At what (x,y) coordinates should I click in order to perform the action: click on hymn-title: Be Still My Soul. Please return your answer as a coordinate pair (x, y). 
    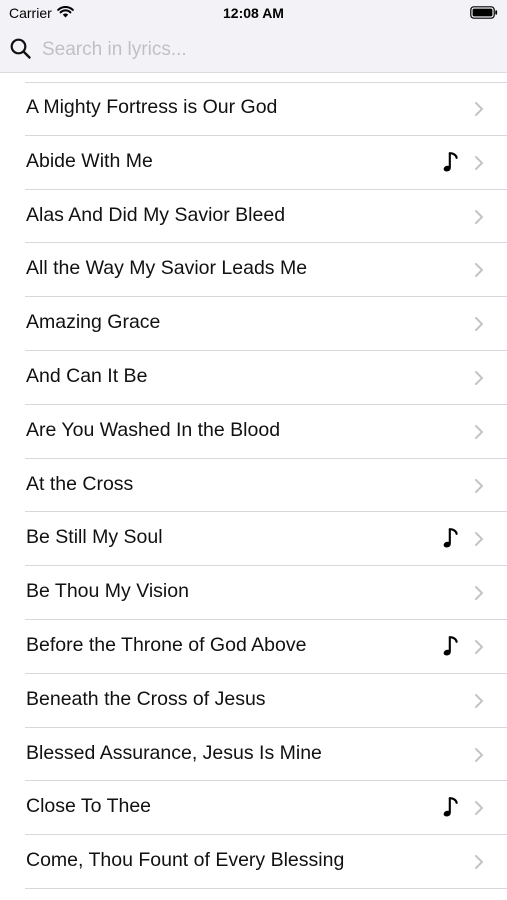
    Looking at the image, I should click on (94, 537).